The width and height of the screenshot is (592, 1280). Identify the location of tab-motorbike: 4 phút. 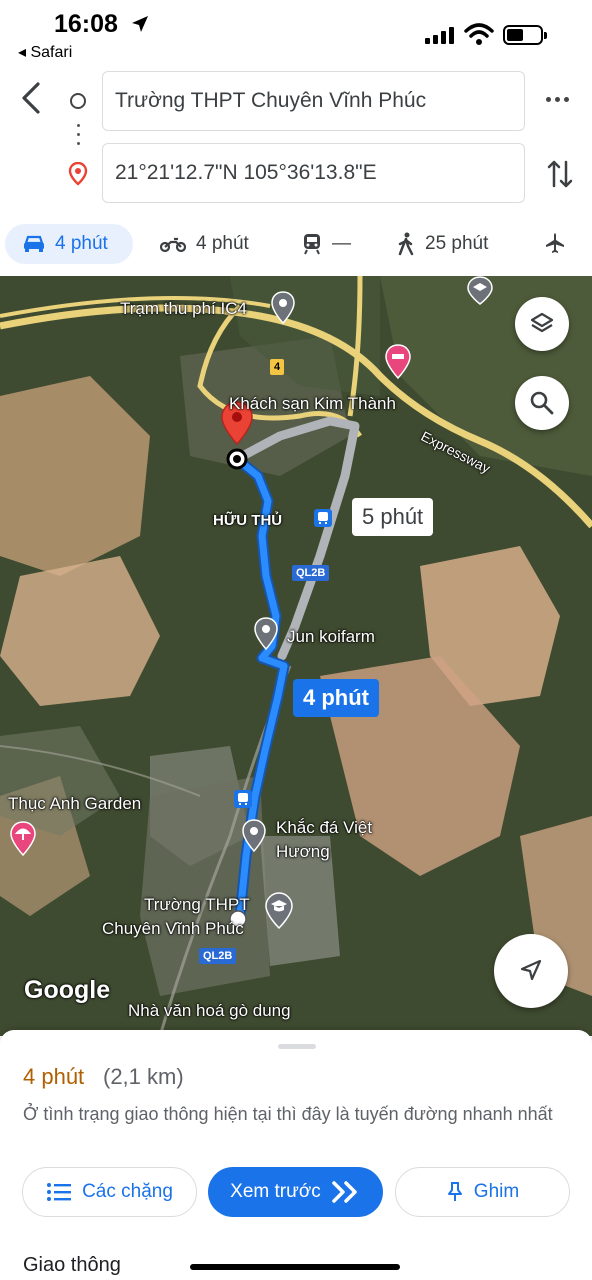
(204, 244).